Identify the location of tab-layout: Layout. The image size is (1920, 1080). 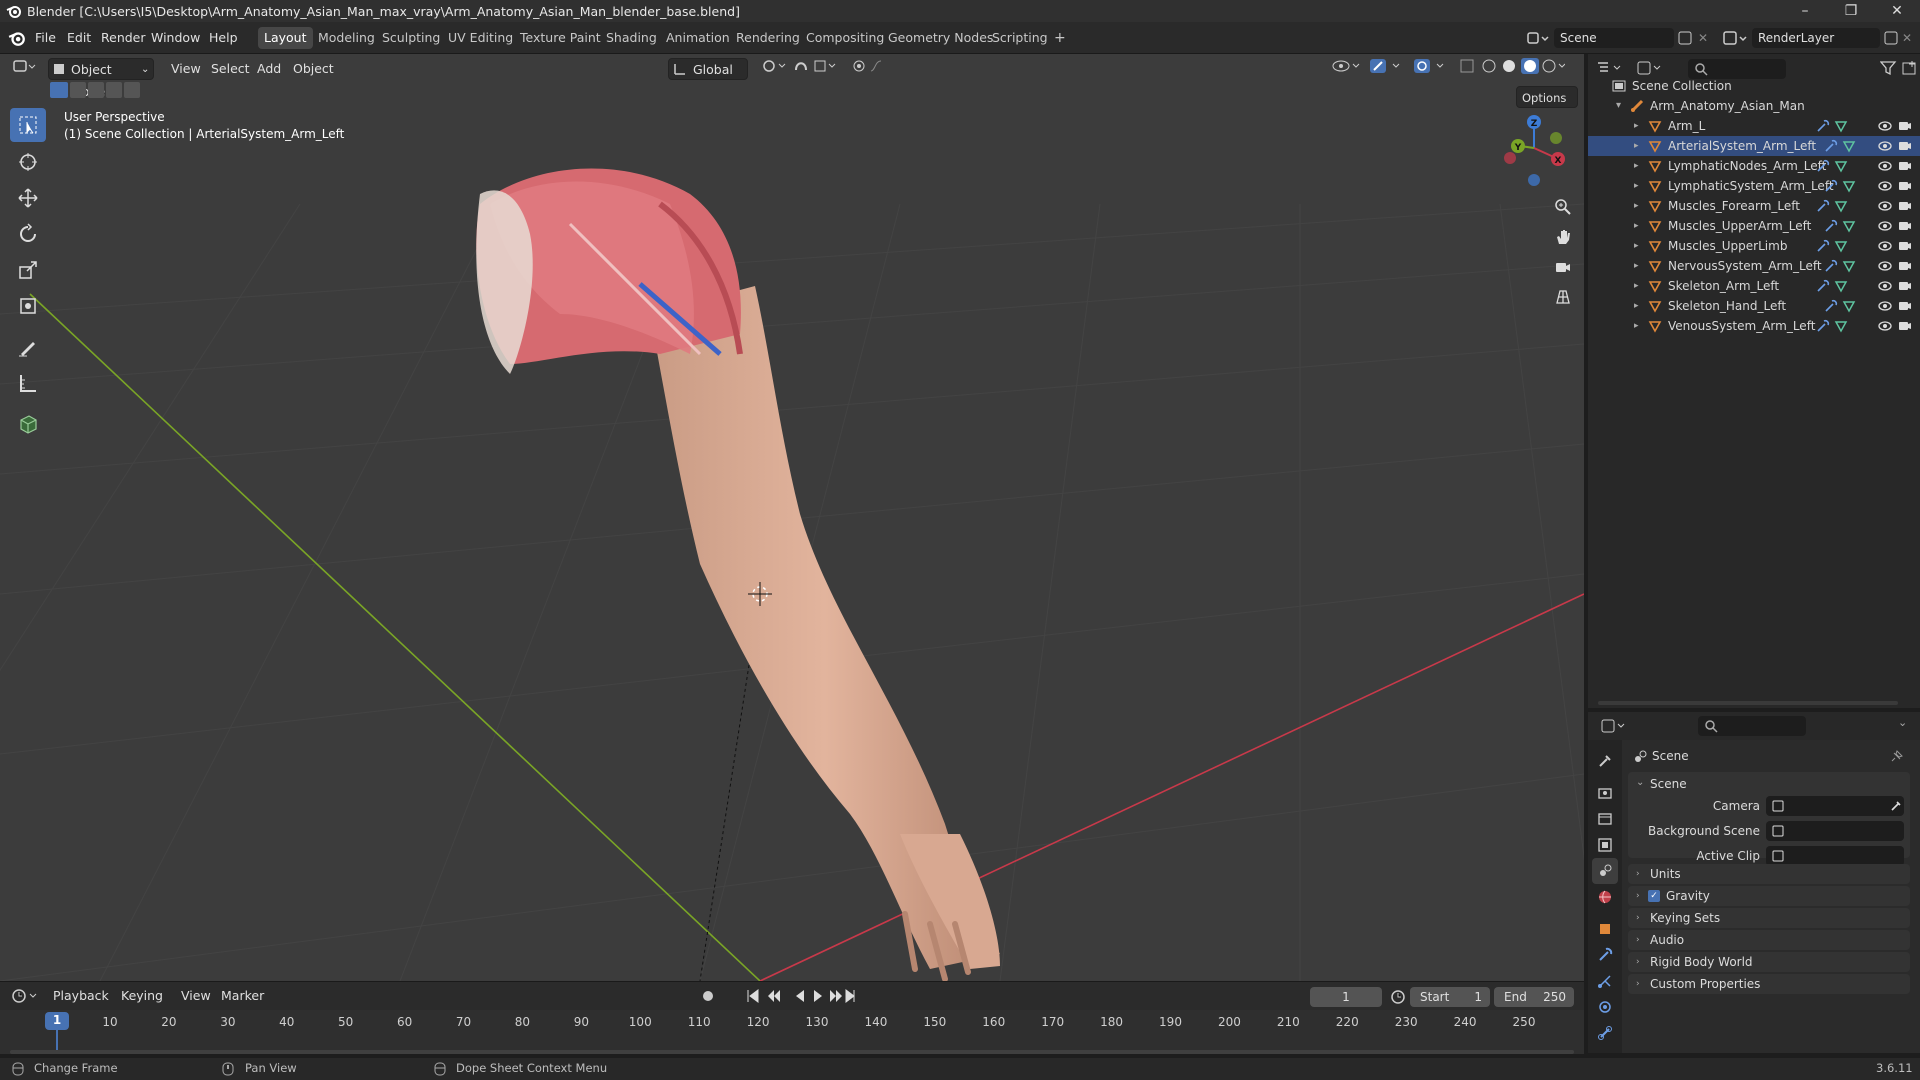
(285, 38).